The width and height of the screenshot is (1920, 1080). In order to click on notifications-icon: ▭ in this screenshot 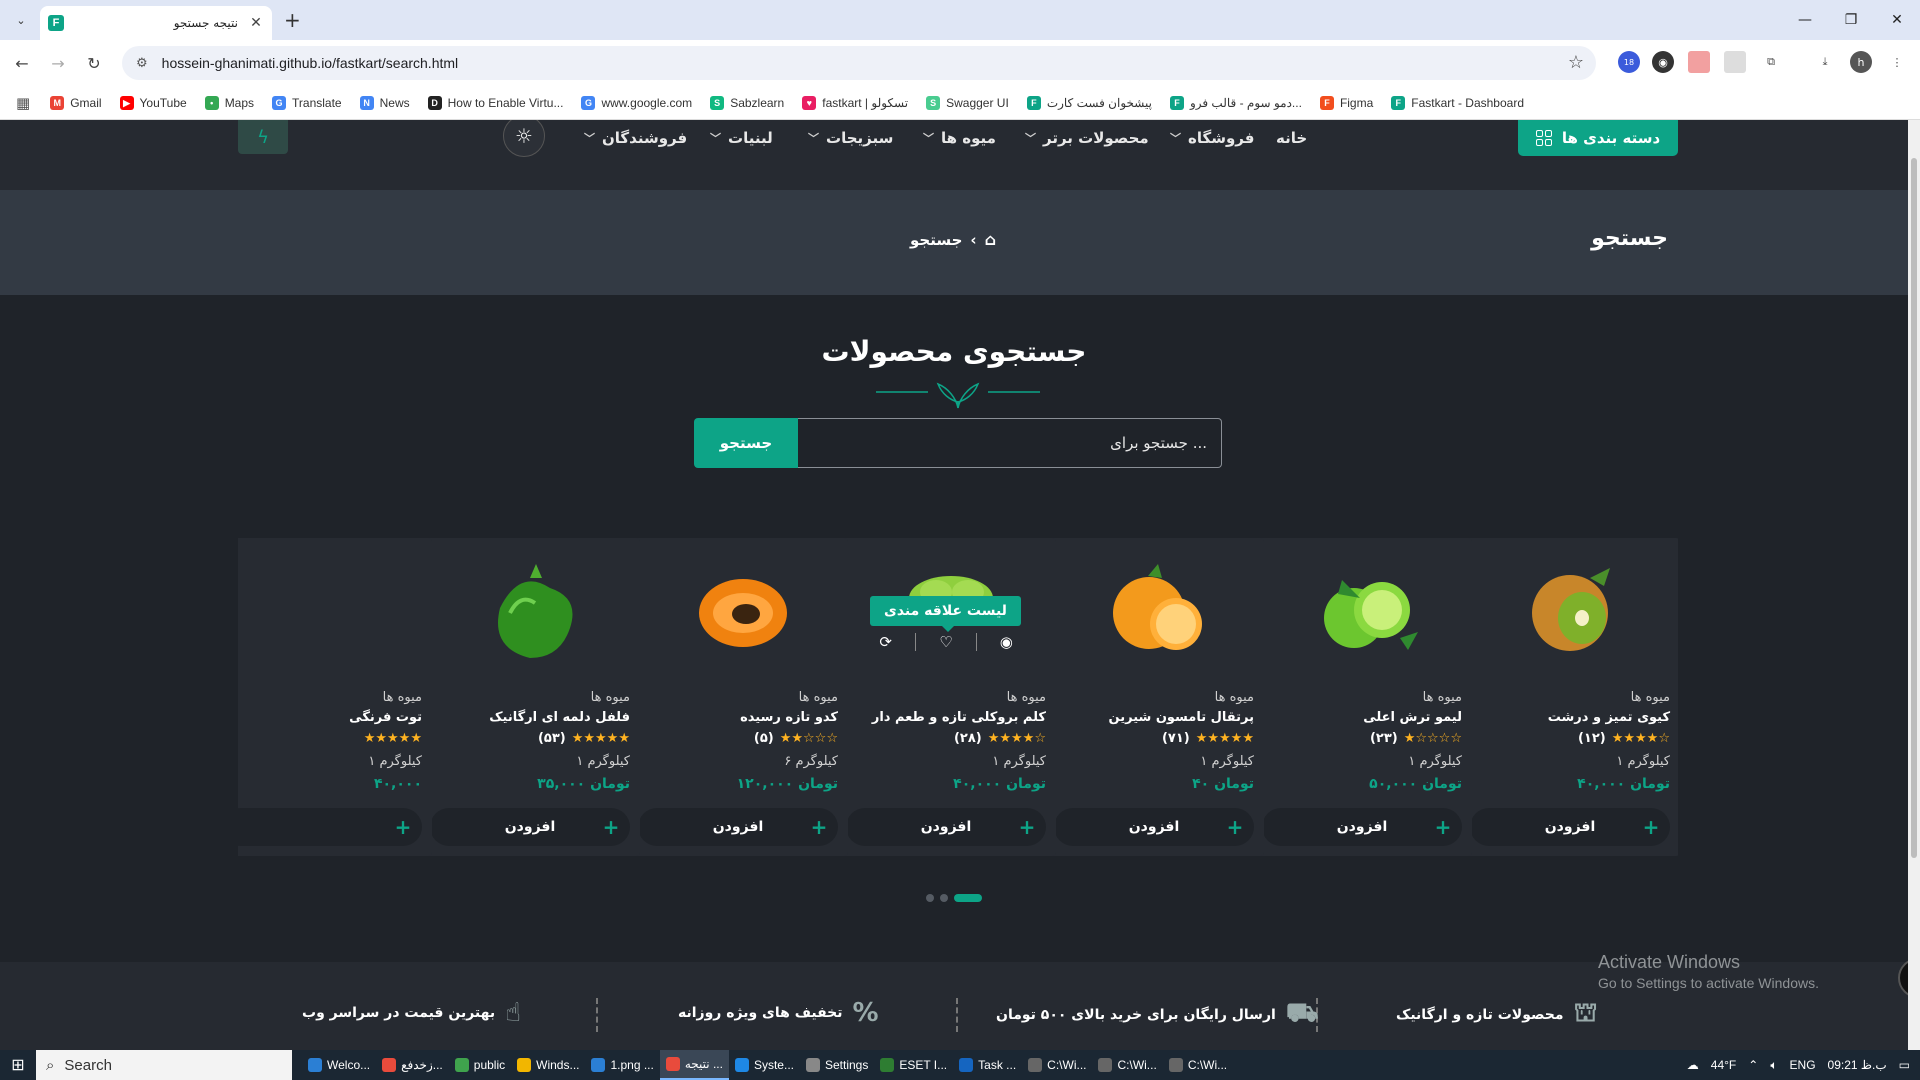, I will do `click(1904, 1065)`.